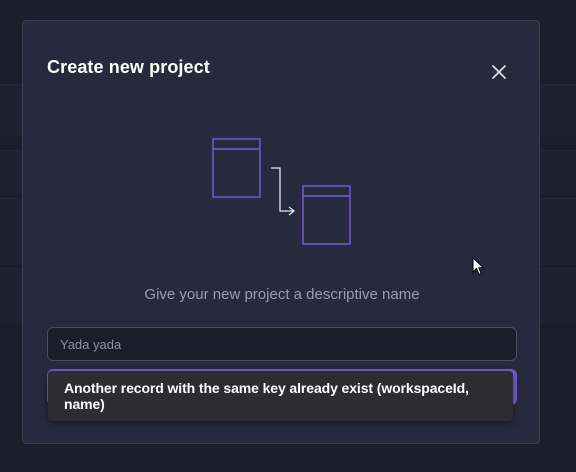  I want to click on mouse-cursor-icon, so click(478, 266).